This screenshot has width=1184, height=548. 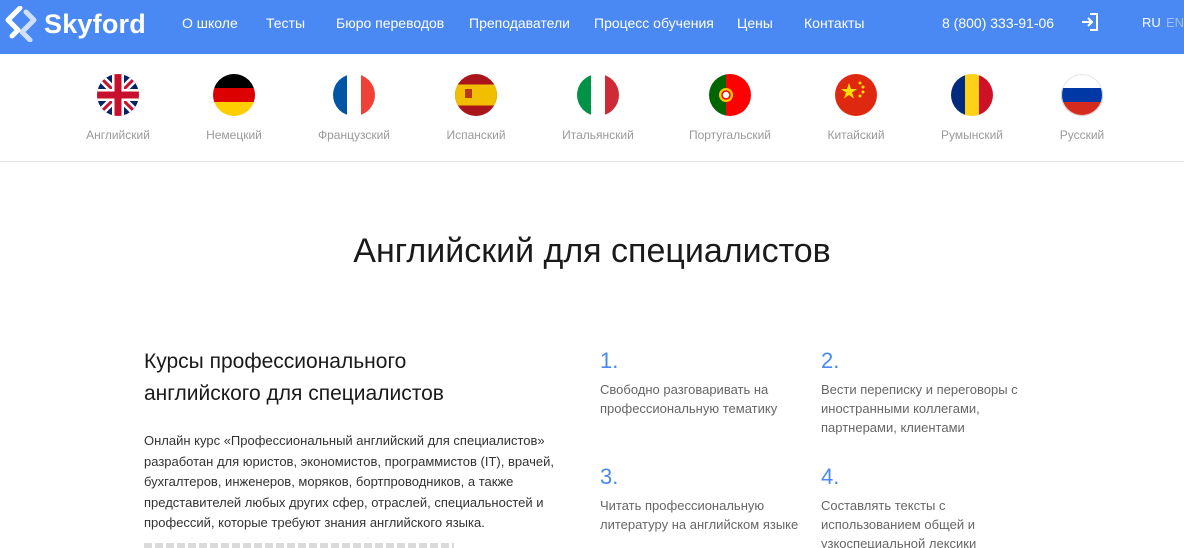 I want to click on language-italian: Итальянский, so click(x=598, y=108).